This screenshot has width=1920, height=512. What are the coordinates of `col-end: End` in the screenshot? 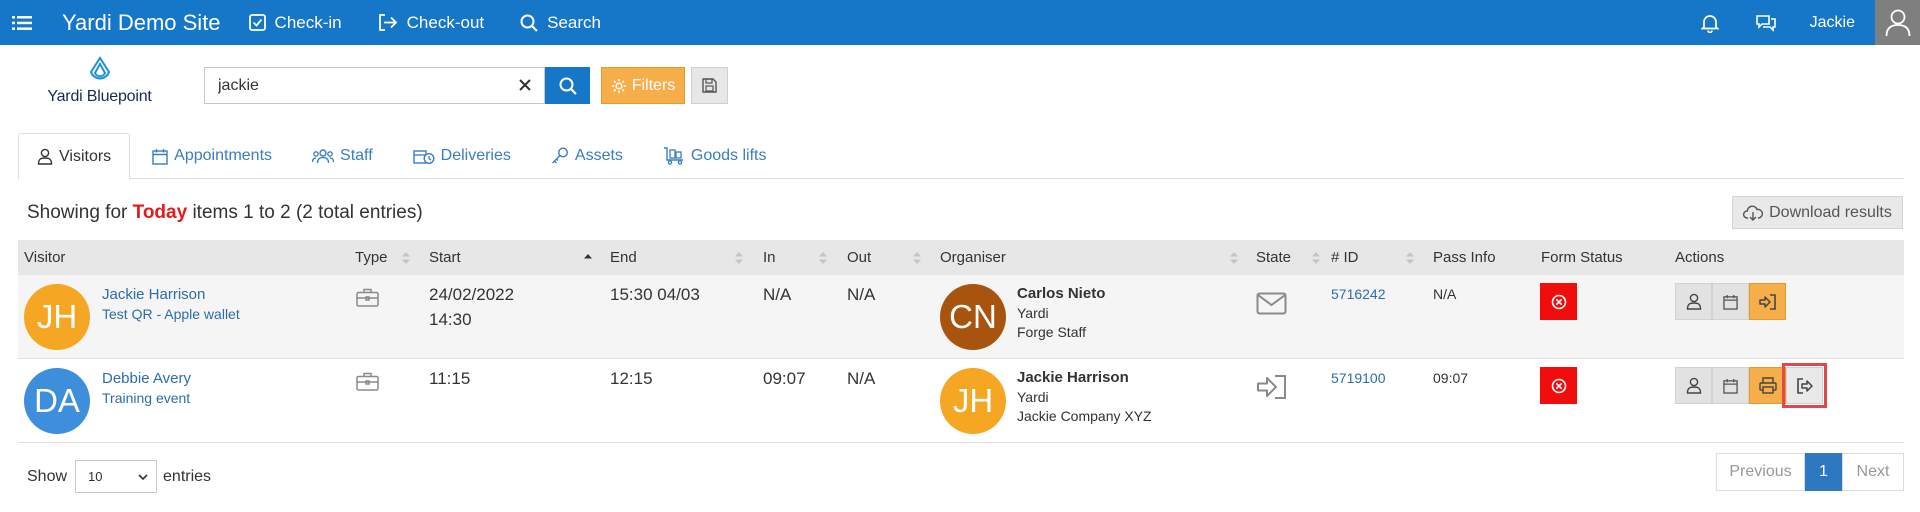 It's located at (623, 257).